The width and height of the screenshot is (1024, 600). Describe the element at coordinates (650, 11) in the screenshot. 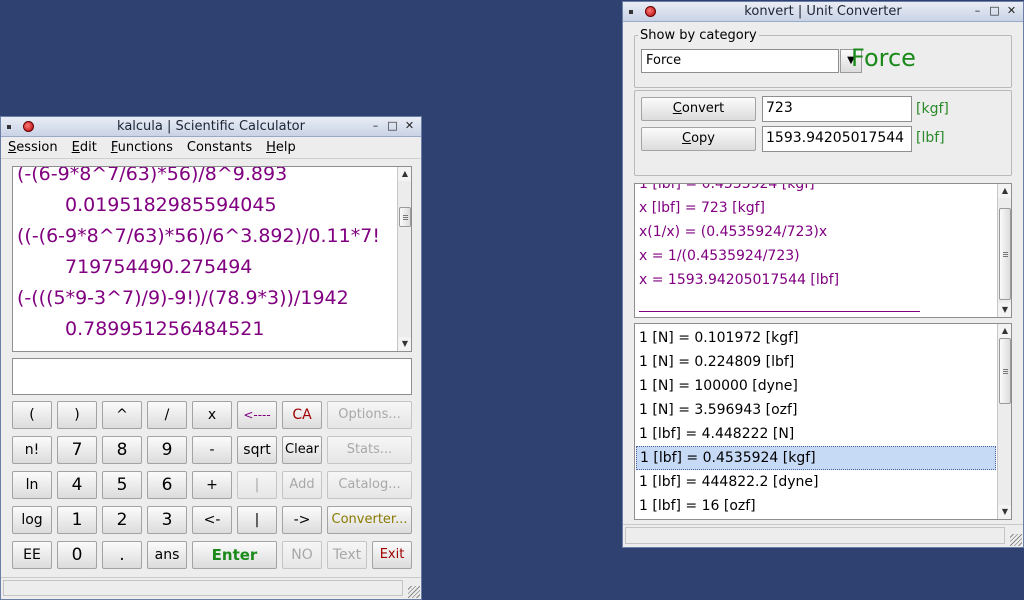

I see `app-icon` at that location.